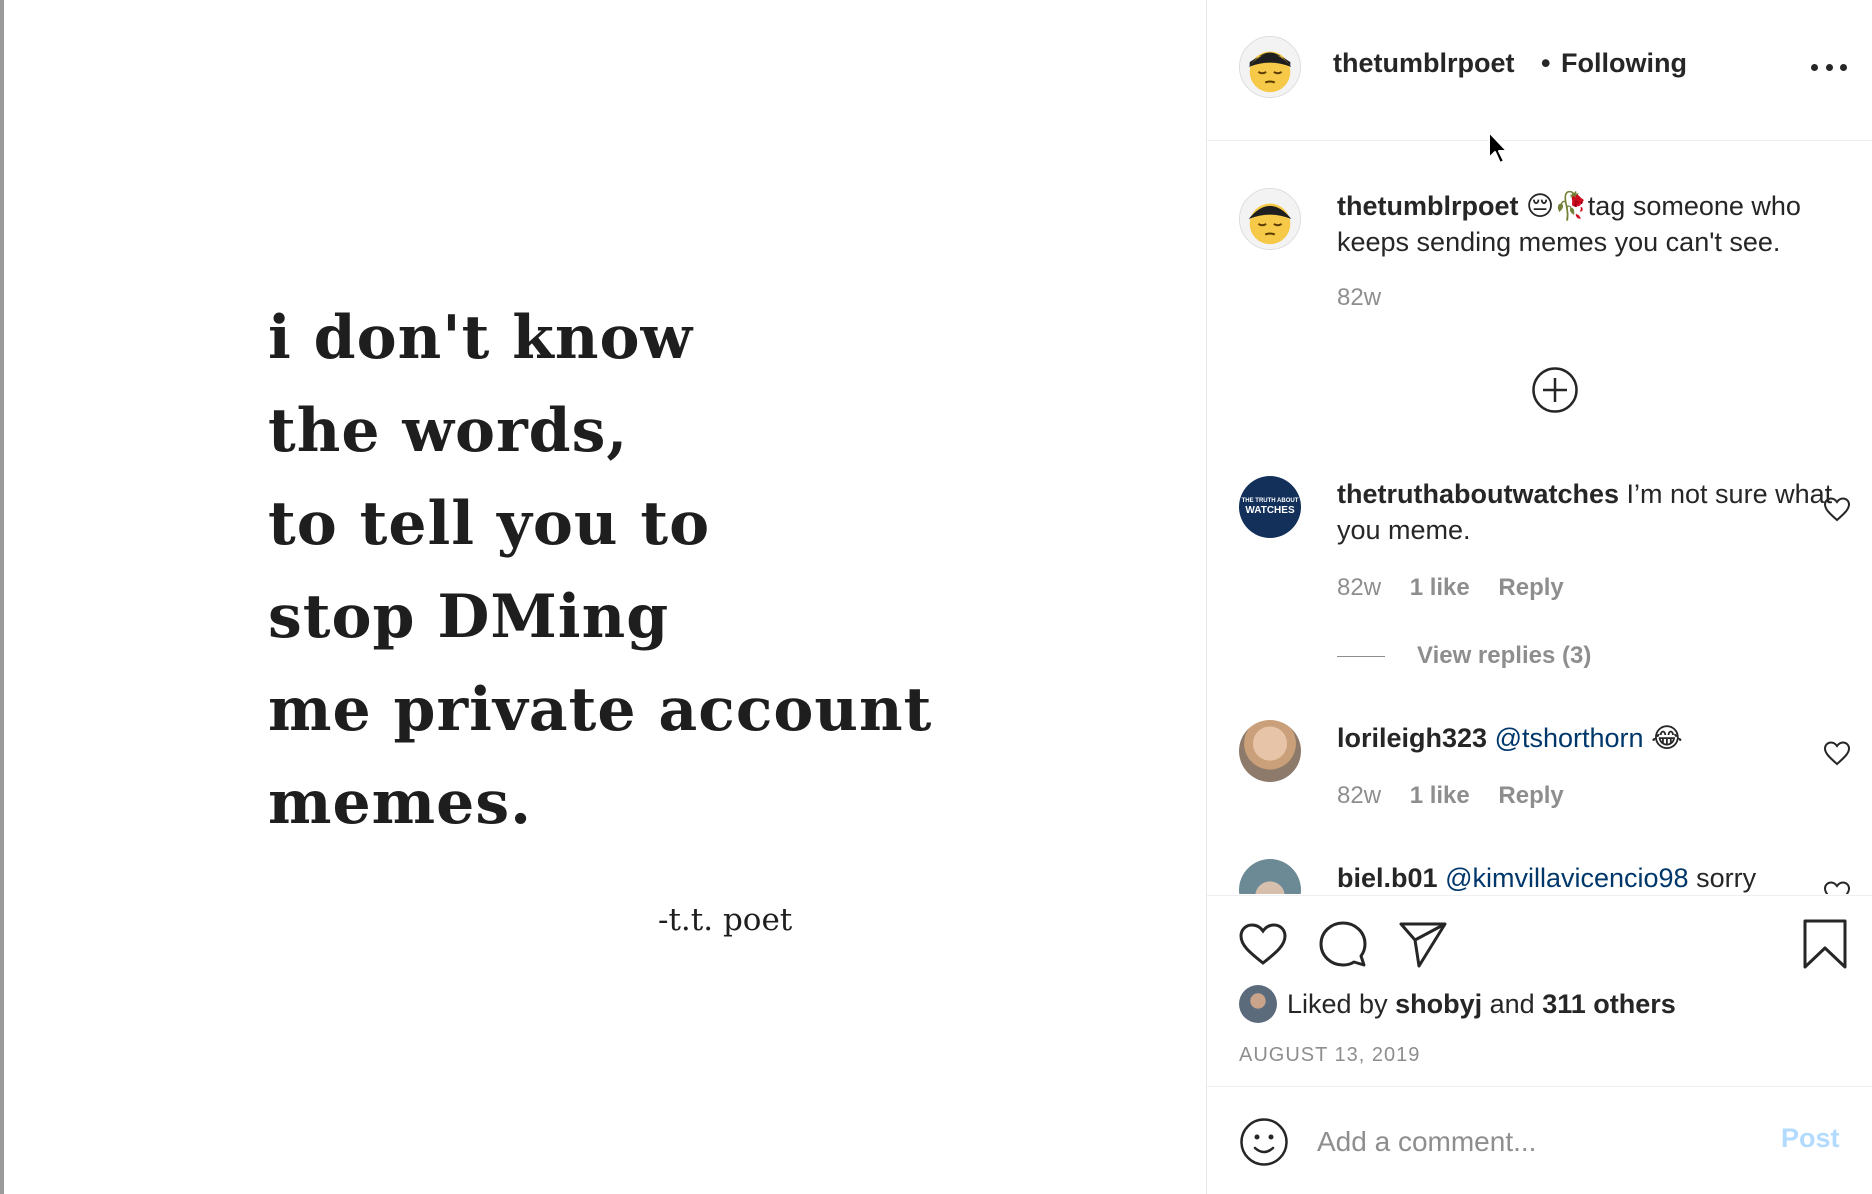 The height and width of the screenshot is (1194, 1872). Describe the element at coordinates (1569, 738) in the screenshot. I see `comment-mention: @tshorthorn` at that location.